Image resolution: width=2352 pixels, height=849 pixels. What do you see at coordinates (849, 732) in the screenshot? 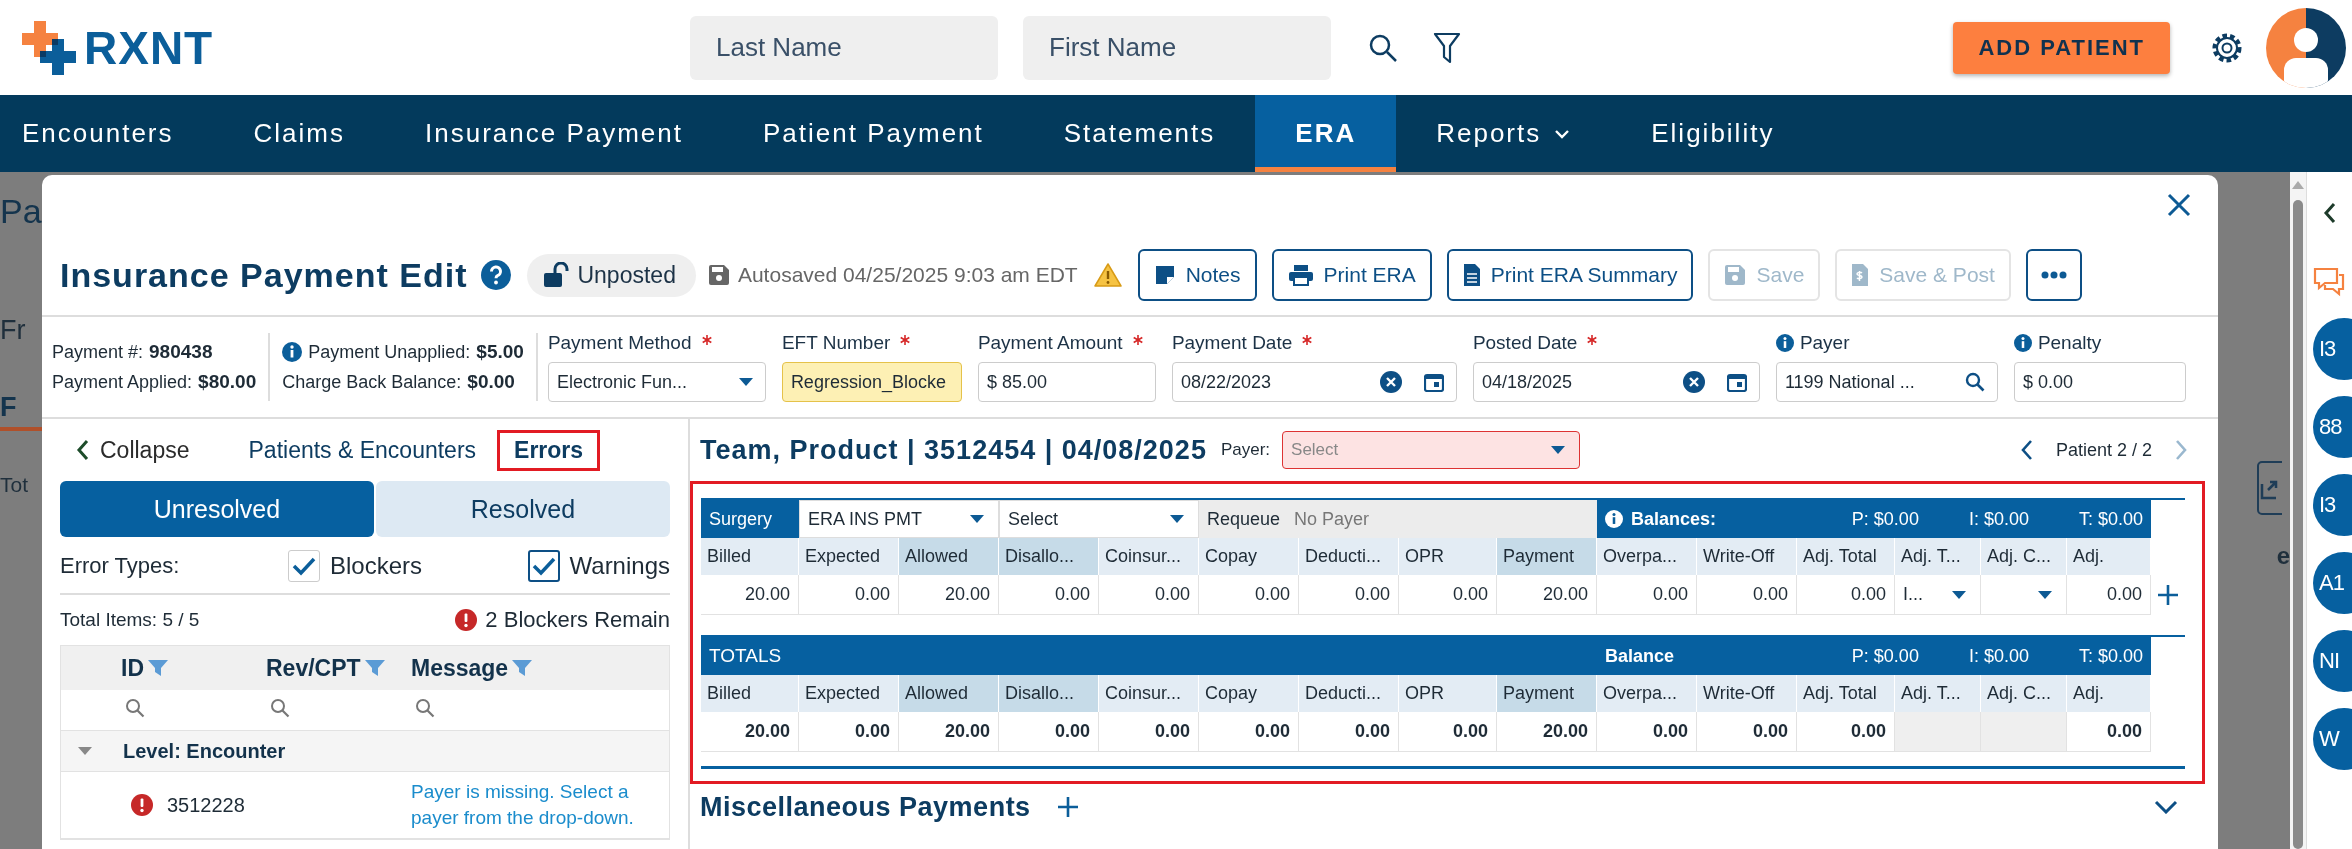
I see `table-cell: 0.00` at bounding box center [849, 732].